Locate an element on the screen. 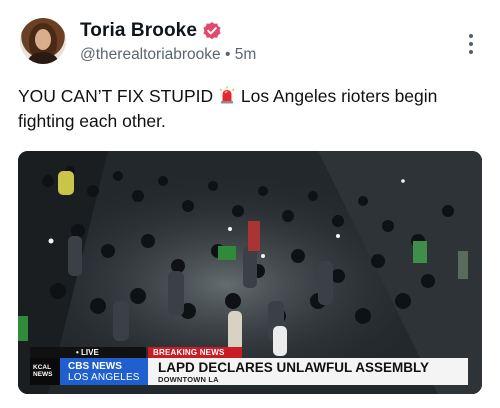 Image resolution: width=500 pixels, height=408 pixels. verified-badge-icon is located at coordinates (212, 31).